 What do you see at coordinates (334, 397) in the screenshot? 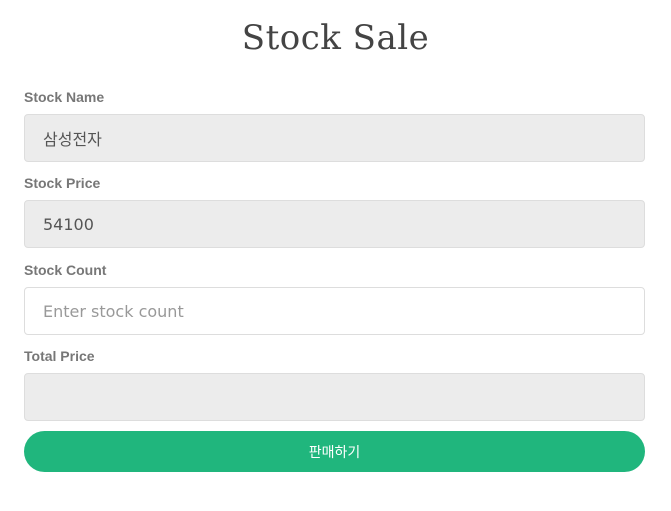
I see `total-price-input` at bounding box center [334, 397].